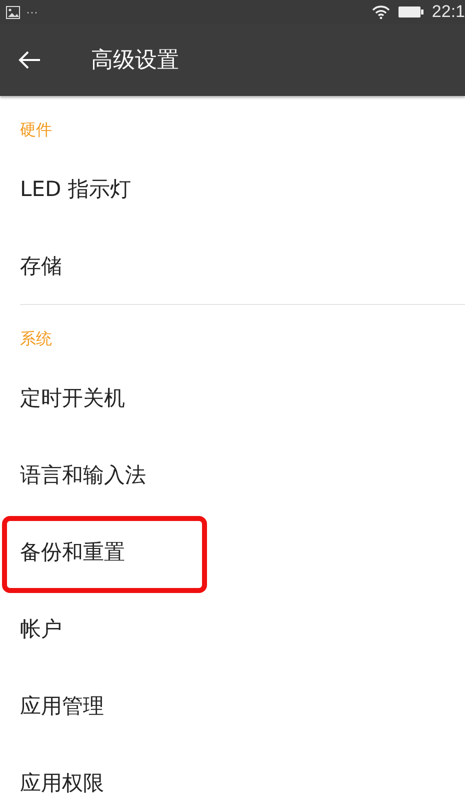  Describe the element at coordinates (232, 769) in the screenshot. I see `settings-item: 应用权限` at that location.